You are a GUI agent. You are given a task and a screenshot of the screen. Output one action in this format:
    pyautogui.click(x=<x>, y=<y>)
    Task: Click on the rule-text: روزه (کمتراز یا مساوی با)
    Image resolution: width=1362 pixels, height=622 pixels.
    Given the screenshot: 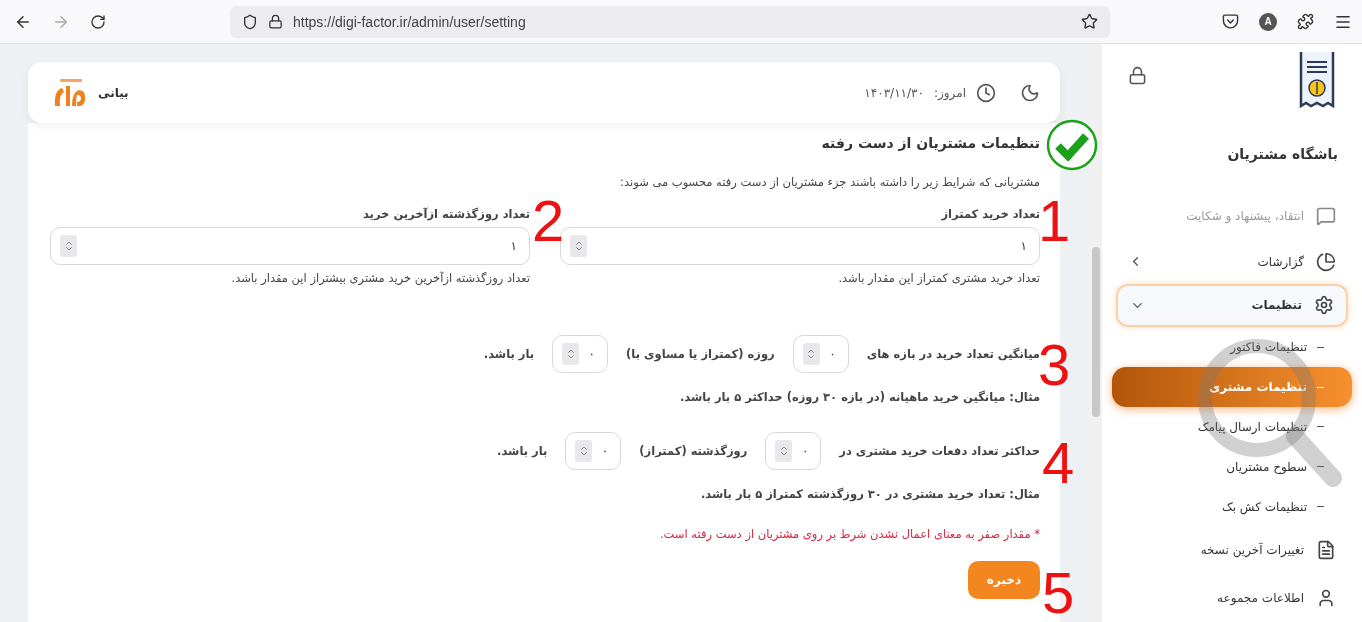 What is the action you would take?
    pyautogui.click(x=700, y=354)
    